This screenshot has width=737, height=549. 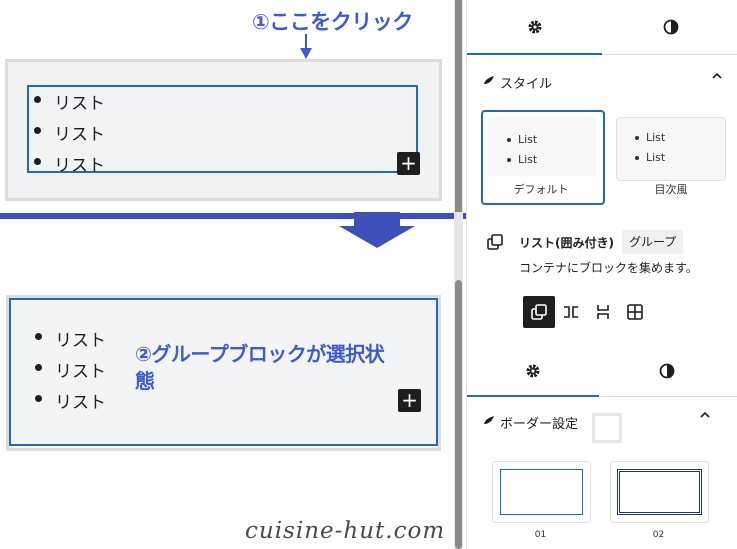 I want to click on border-preview-swatch, so click(x=607, y=428).